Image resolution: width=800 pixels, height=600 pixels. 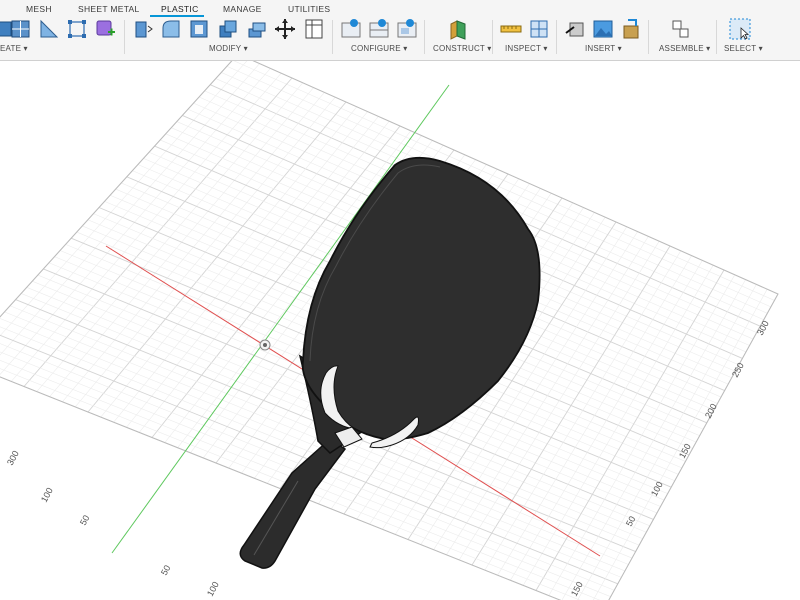 What do you see at coordinates (285, 29) in the screenshot?
I see `align-icon` at bounding box center [285, 29].